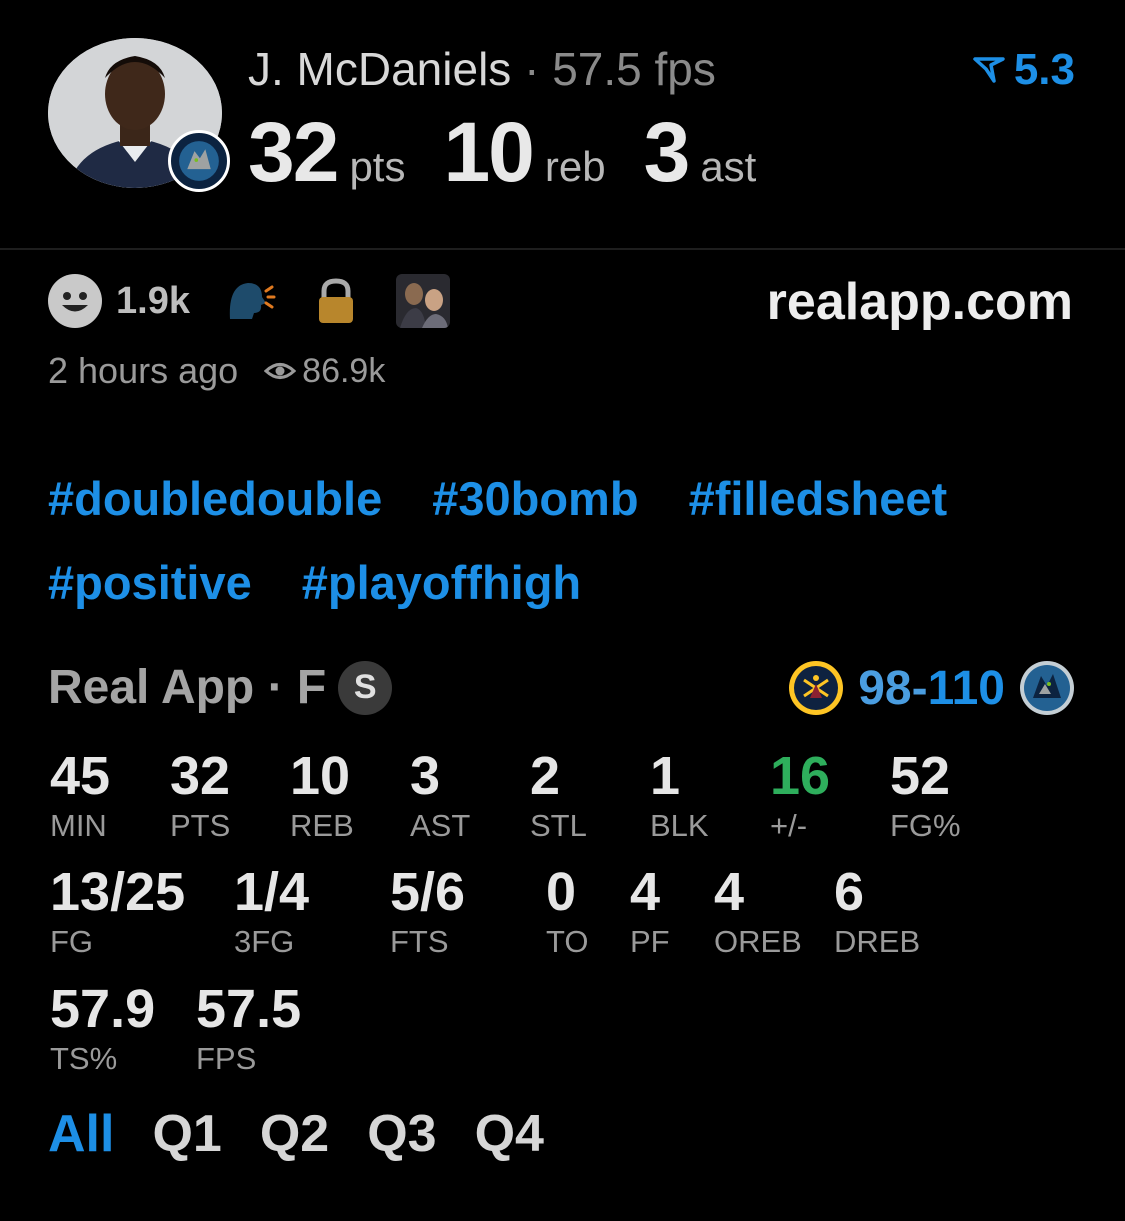  What do you see at coordinates (877, 912) in the screenshot?
I see `stat-dreb: 6 DREB` at bounding box center [877, 912].